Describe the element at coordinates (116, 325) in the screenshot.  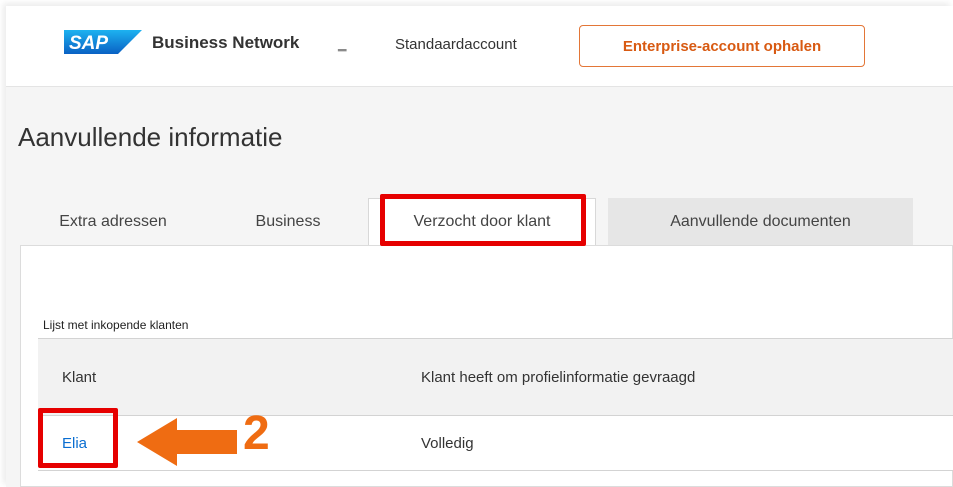
I see `list-title: Lijst met inkopende klanten` at that location.